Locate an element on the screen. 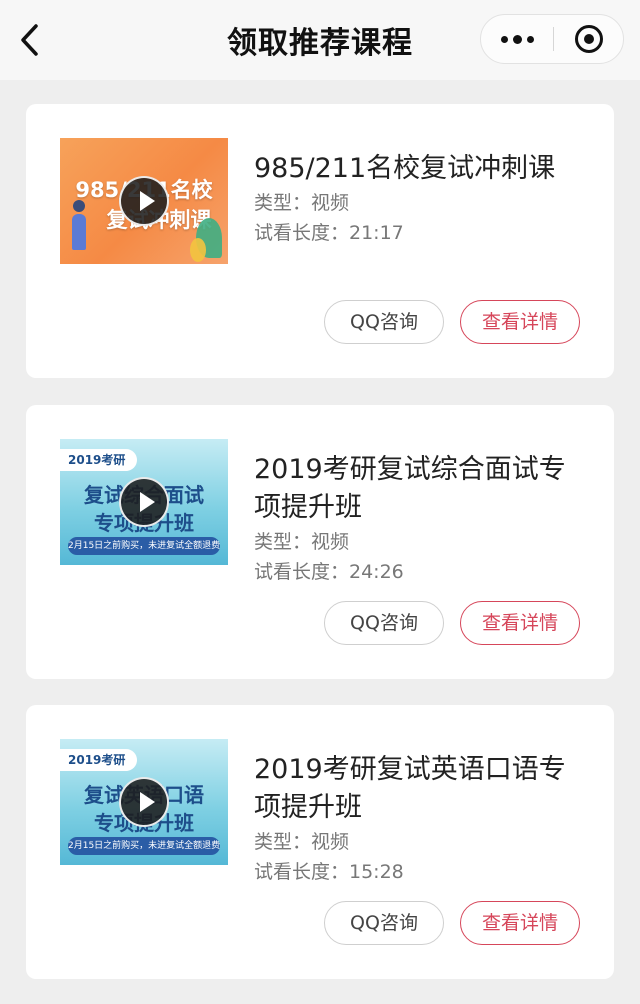 The image size is (640, 1004). course-info: 2019考研复试综合面试专项提升班 类型：视频 试看长度：24:26 is located at coordinates (419, 519).